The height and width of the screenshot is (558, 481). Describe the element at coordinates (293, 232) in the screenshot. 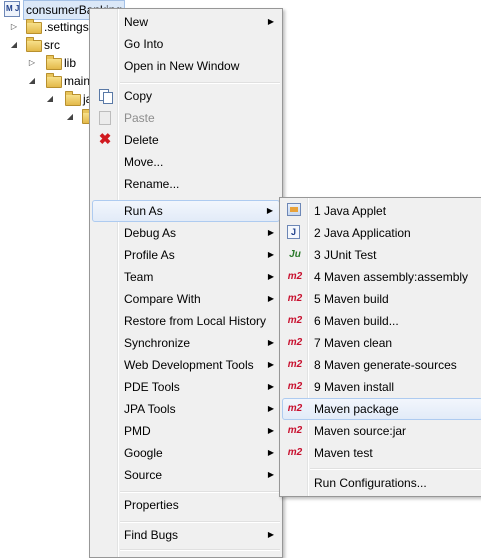

I see `java-application-icon: J` at that location.